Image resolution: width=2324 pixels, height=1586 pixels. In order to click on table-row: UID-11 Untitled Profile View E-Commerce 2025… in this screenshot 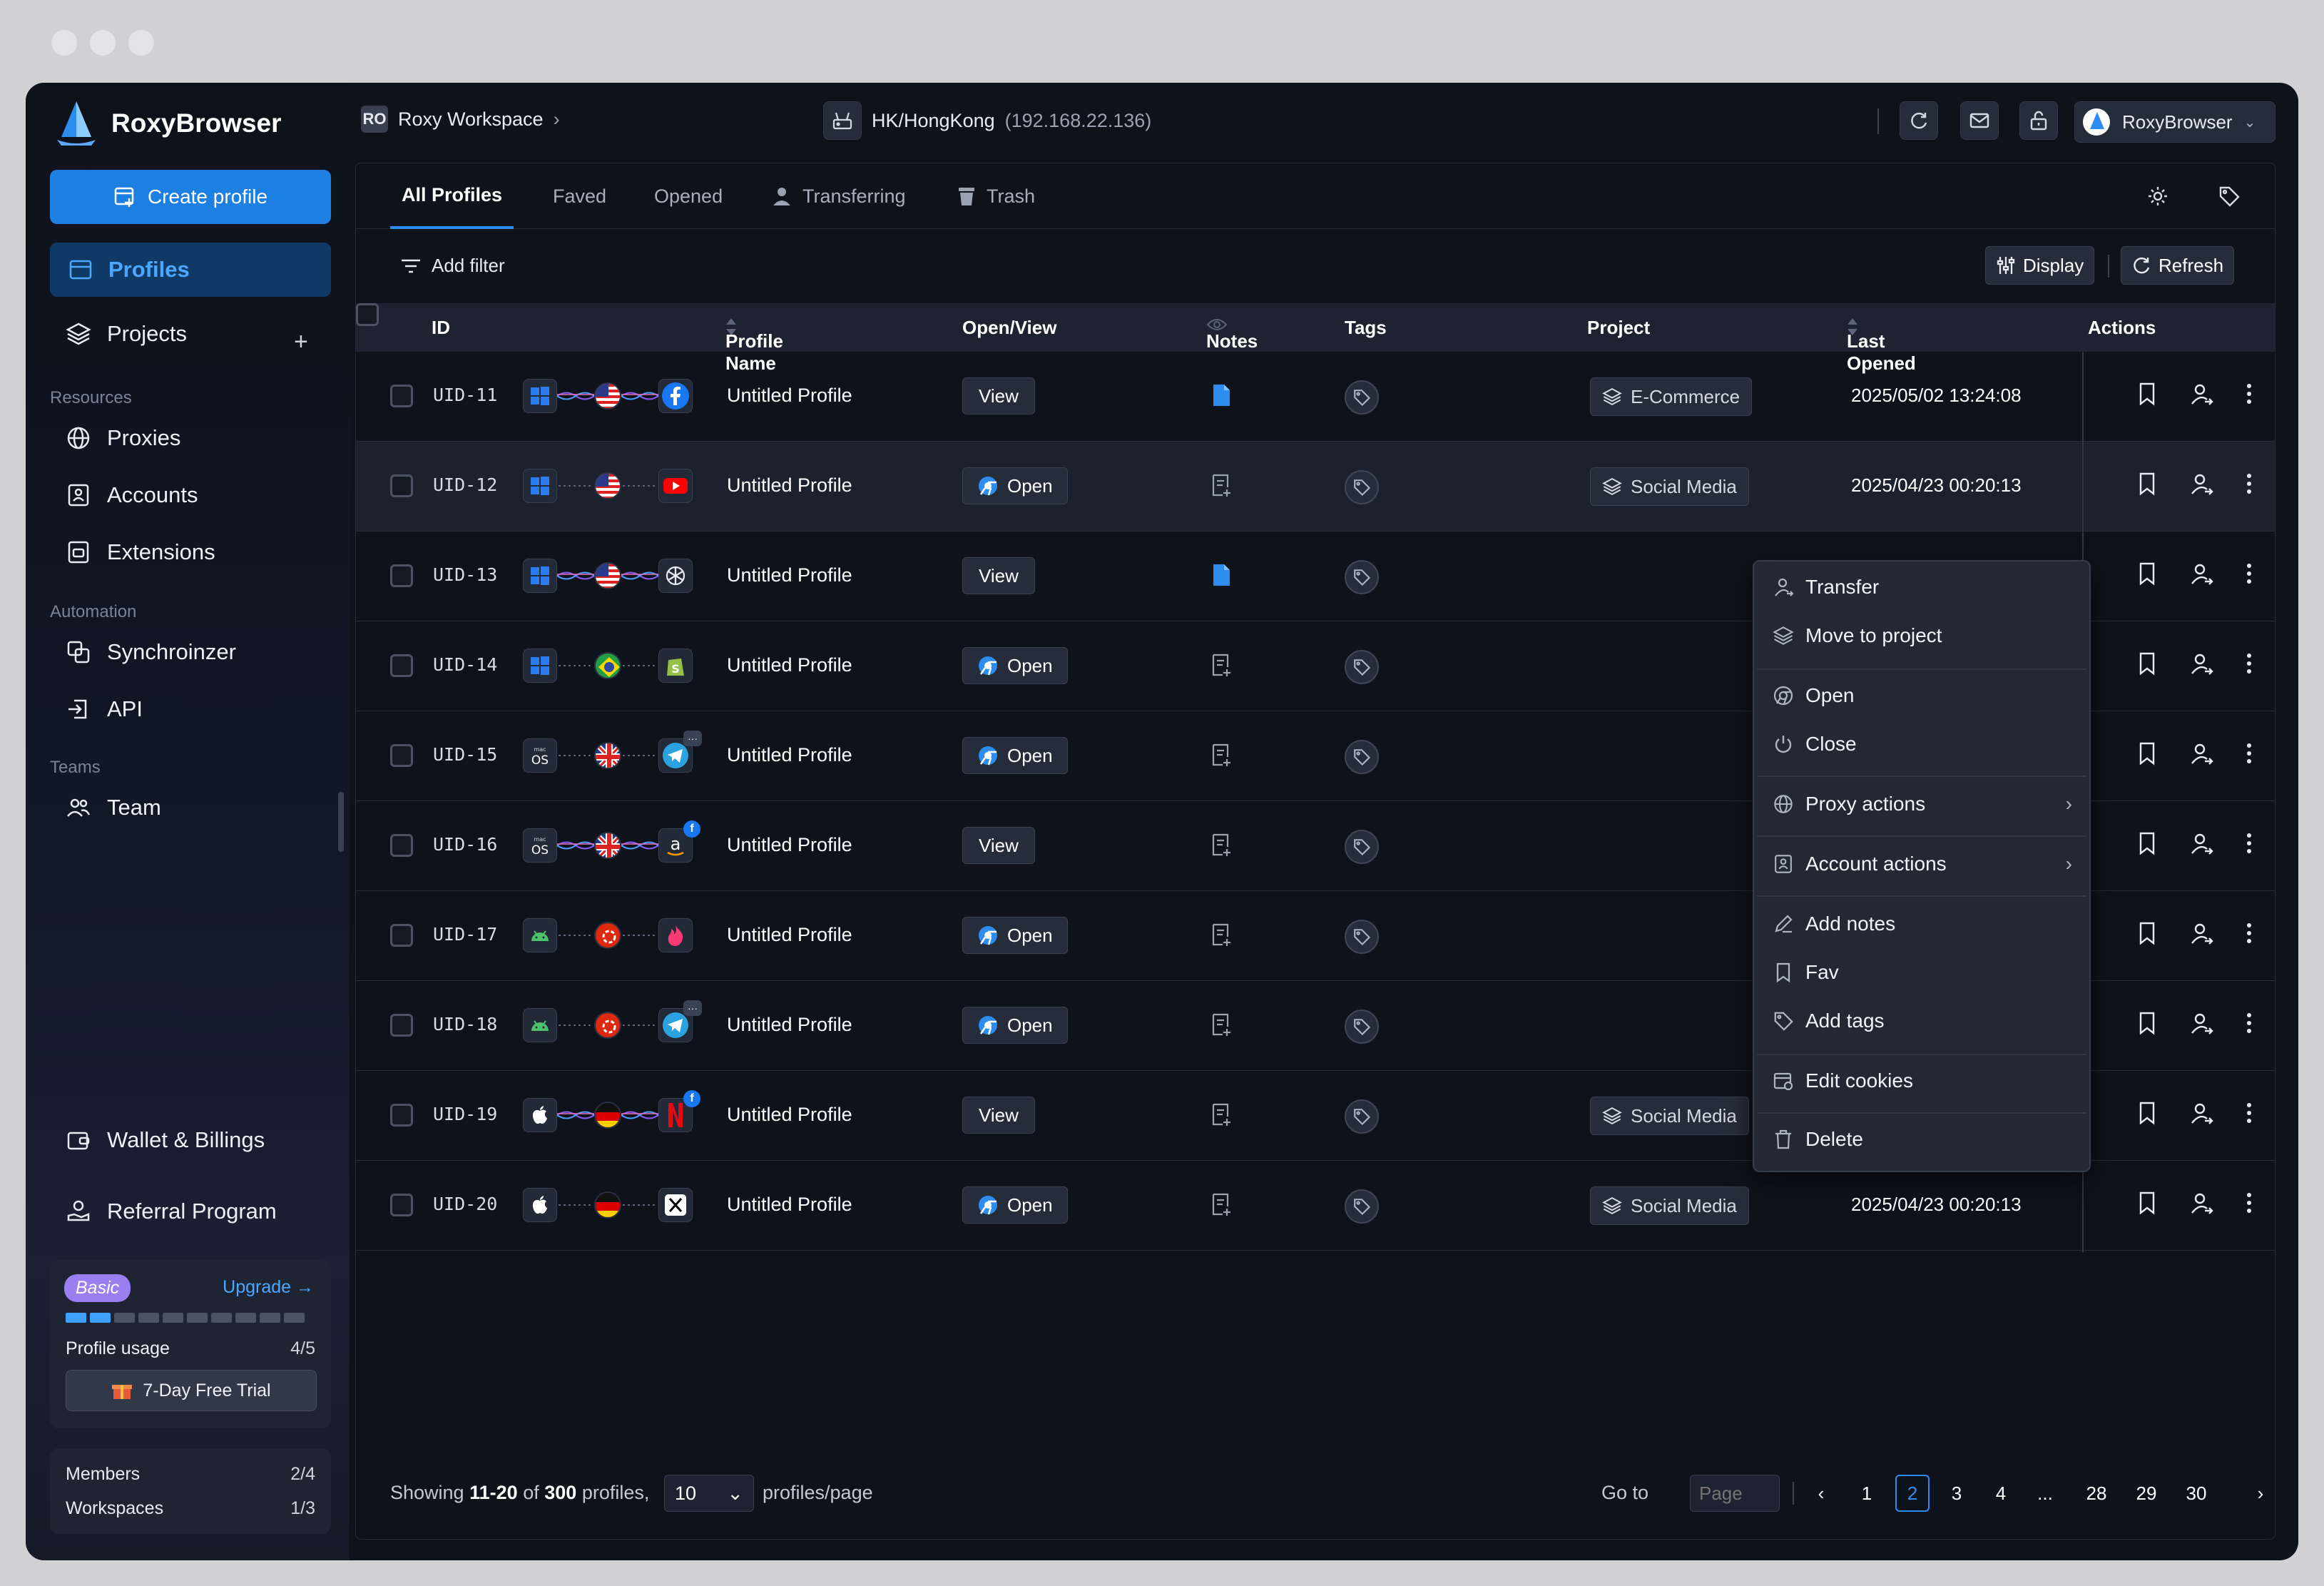, I will do `click(1315, 397)`.